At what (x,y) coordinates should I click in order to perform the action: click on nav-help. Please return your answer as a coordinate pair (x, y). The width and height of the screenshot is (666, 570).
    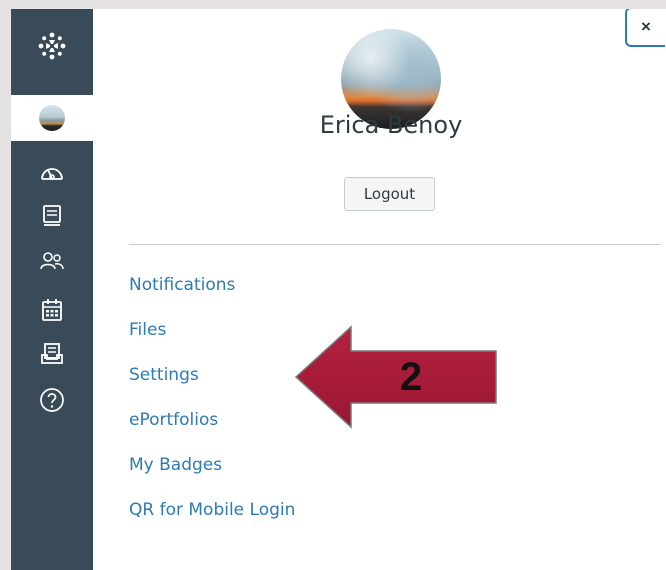
    Looking at the image, I should click on (52, 400).